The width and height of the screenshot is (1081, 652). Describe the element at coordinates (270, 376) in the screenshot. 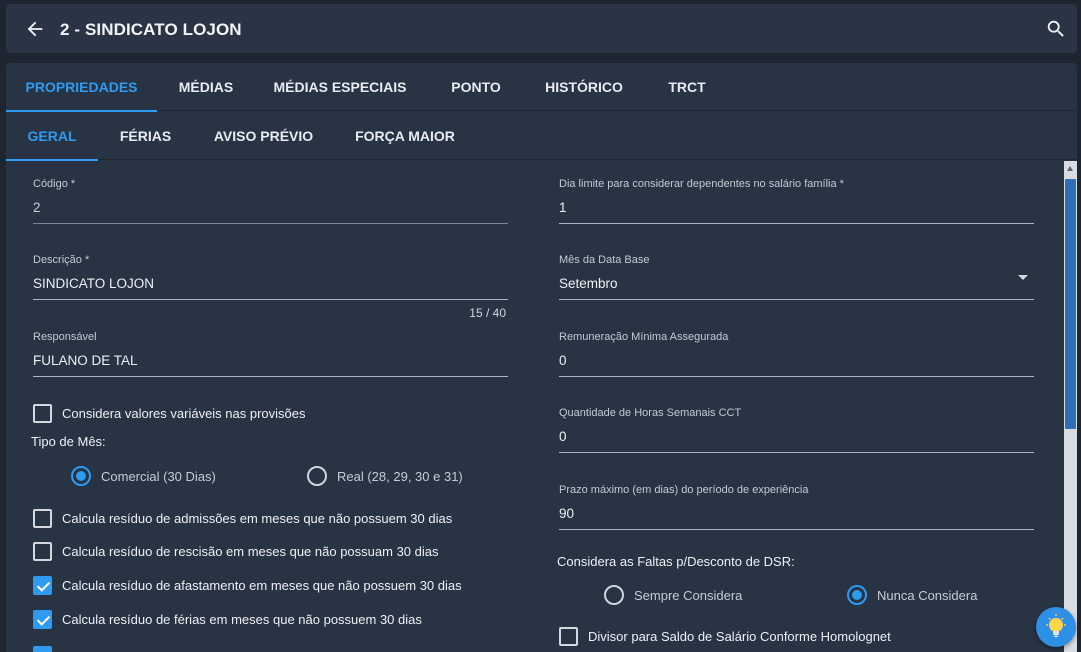

I see `responsavel-underline` at that location.